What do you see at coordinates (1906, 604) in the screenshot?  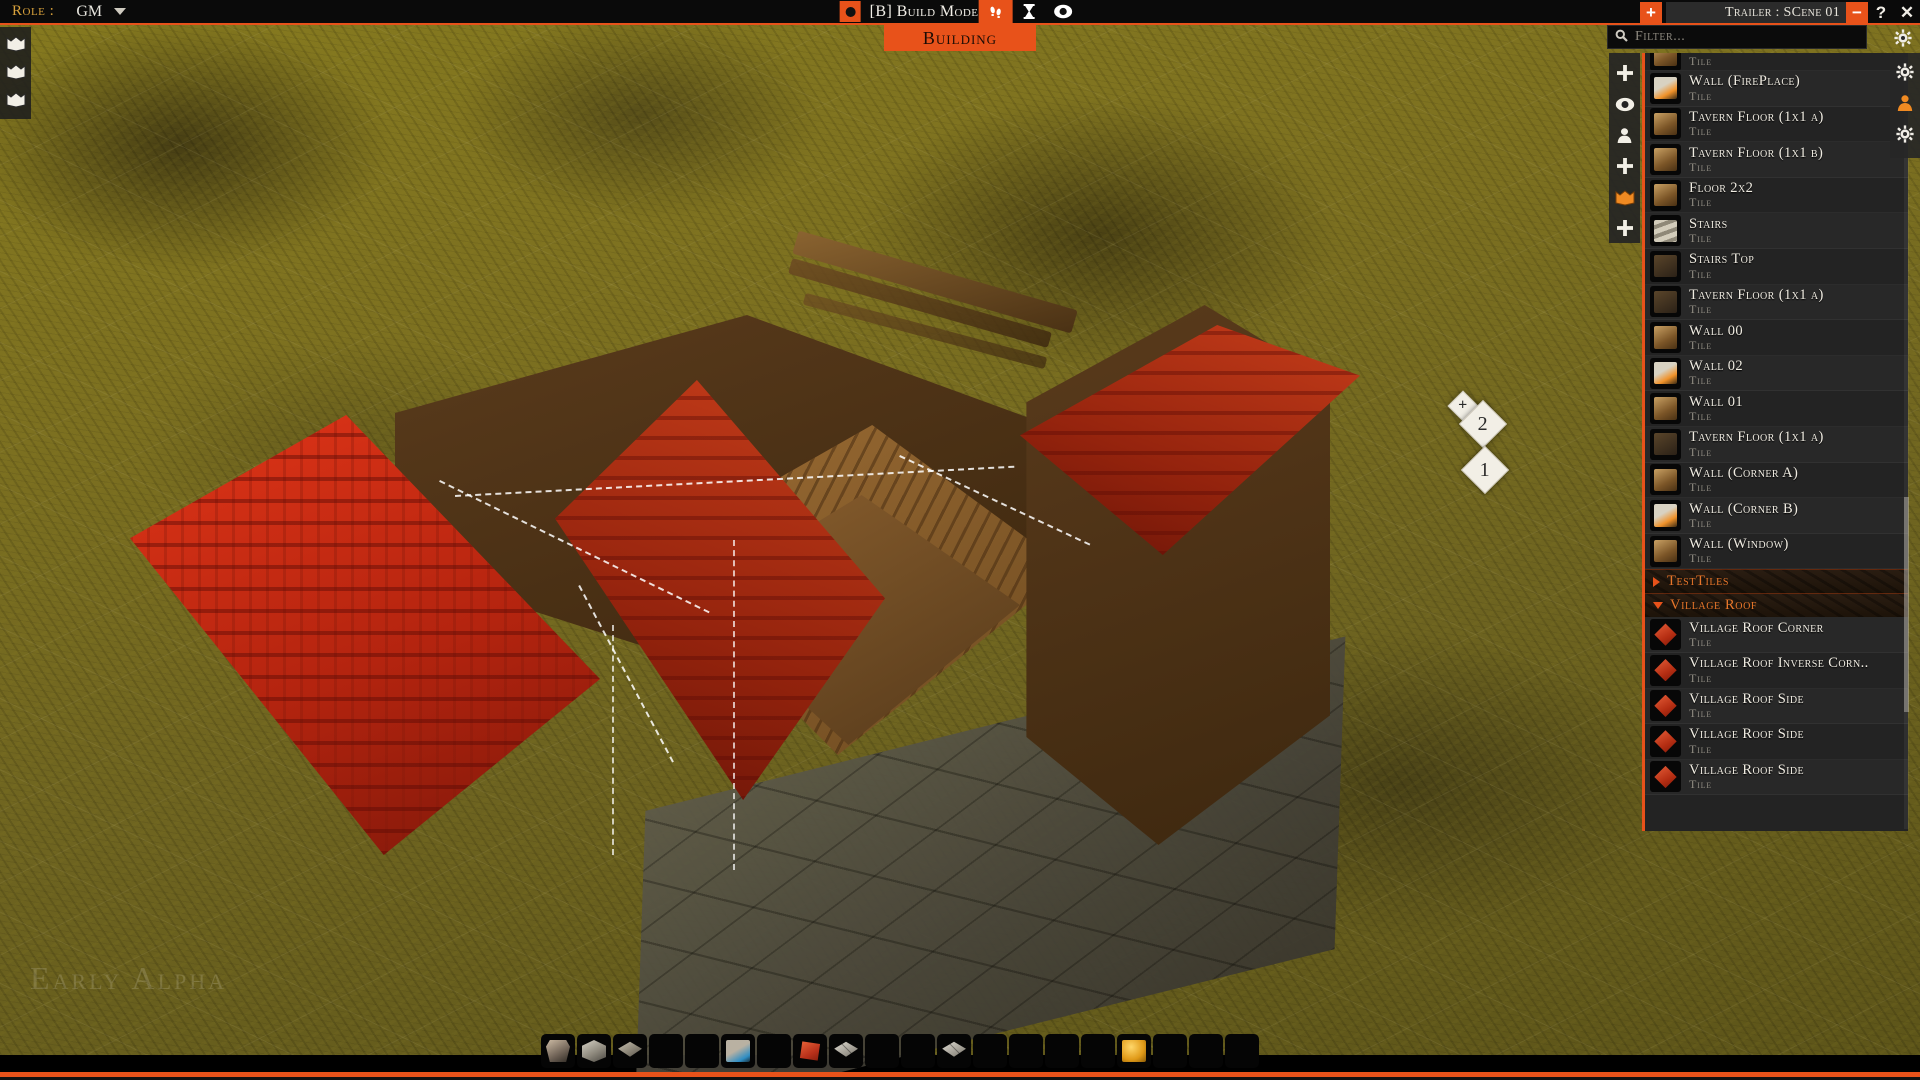 I see `scrollbar-thumb` at bounding box center [1906, 604].